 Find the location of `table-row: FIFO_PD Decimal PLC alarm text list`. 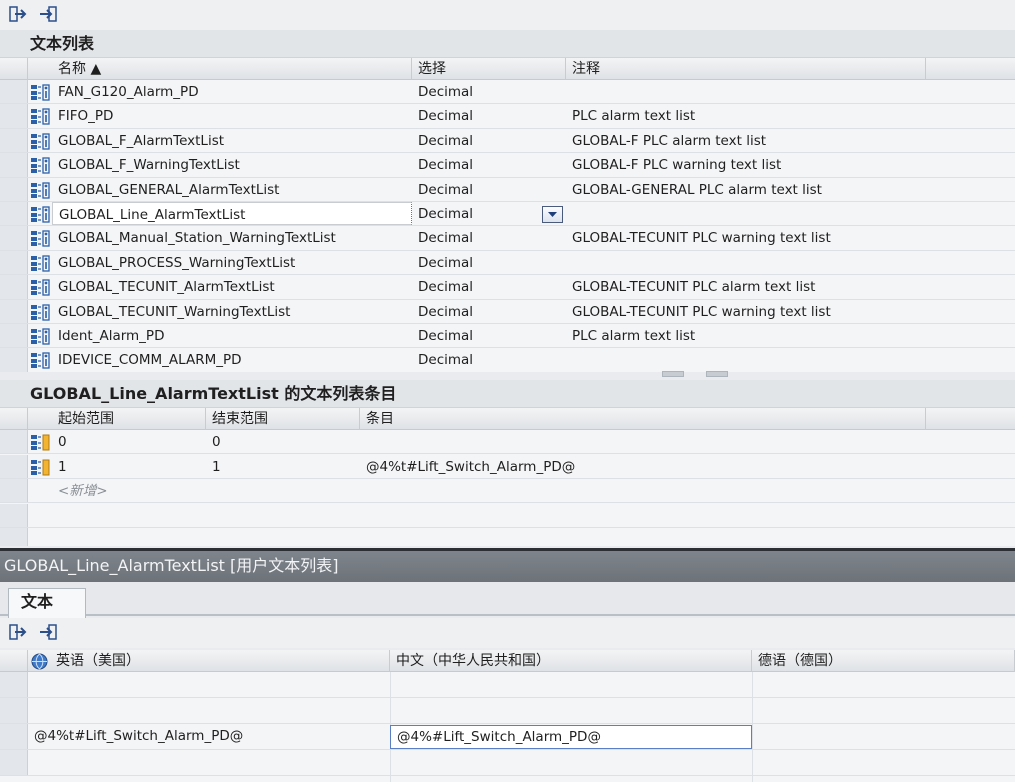

table-row: FIFO_PD Decimal PLC alarm text list is located at coordinates (507, 116).